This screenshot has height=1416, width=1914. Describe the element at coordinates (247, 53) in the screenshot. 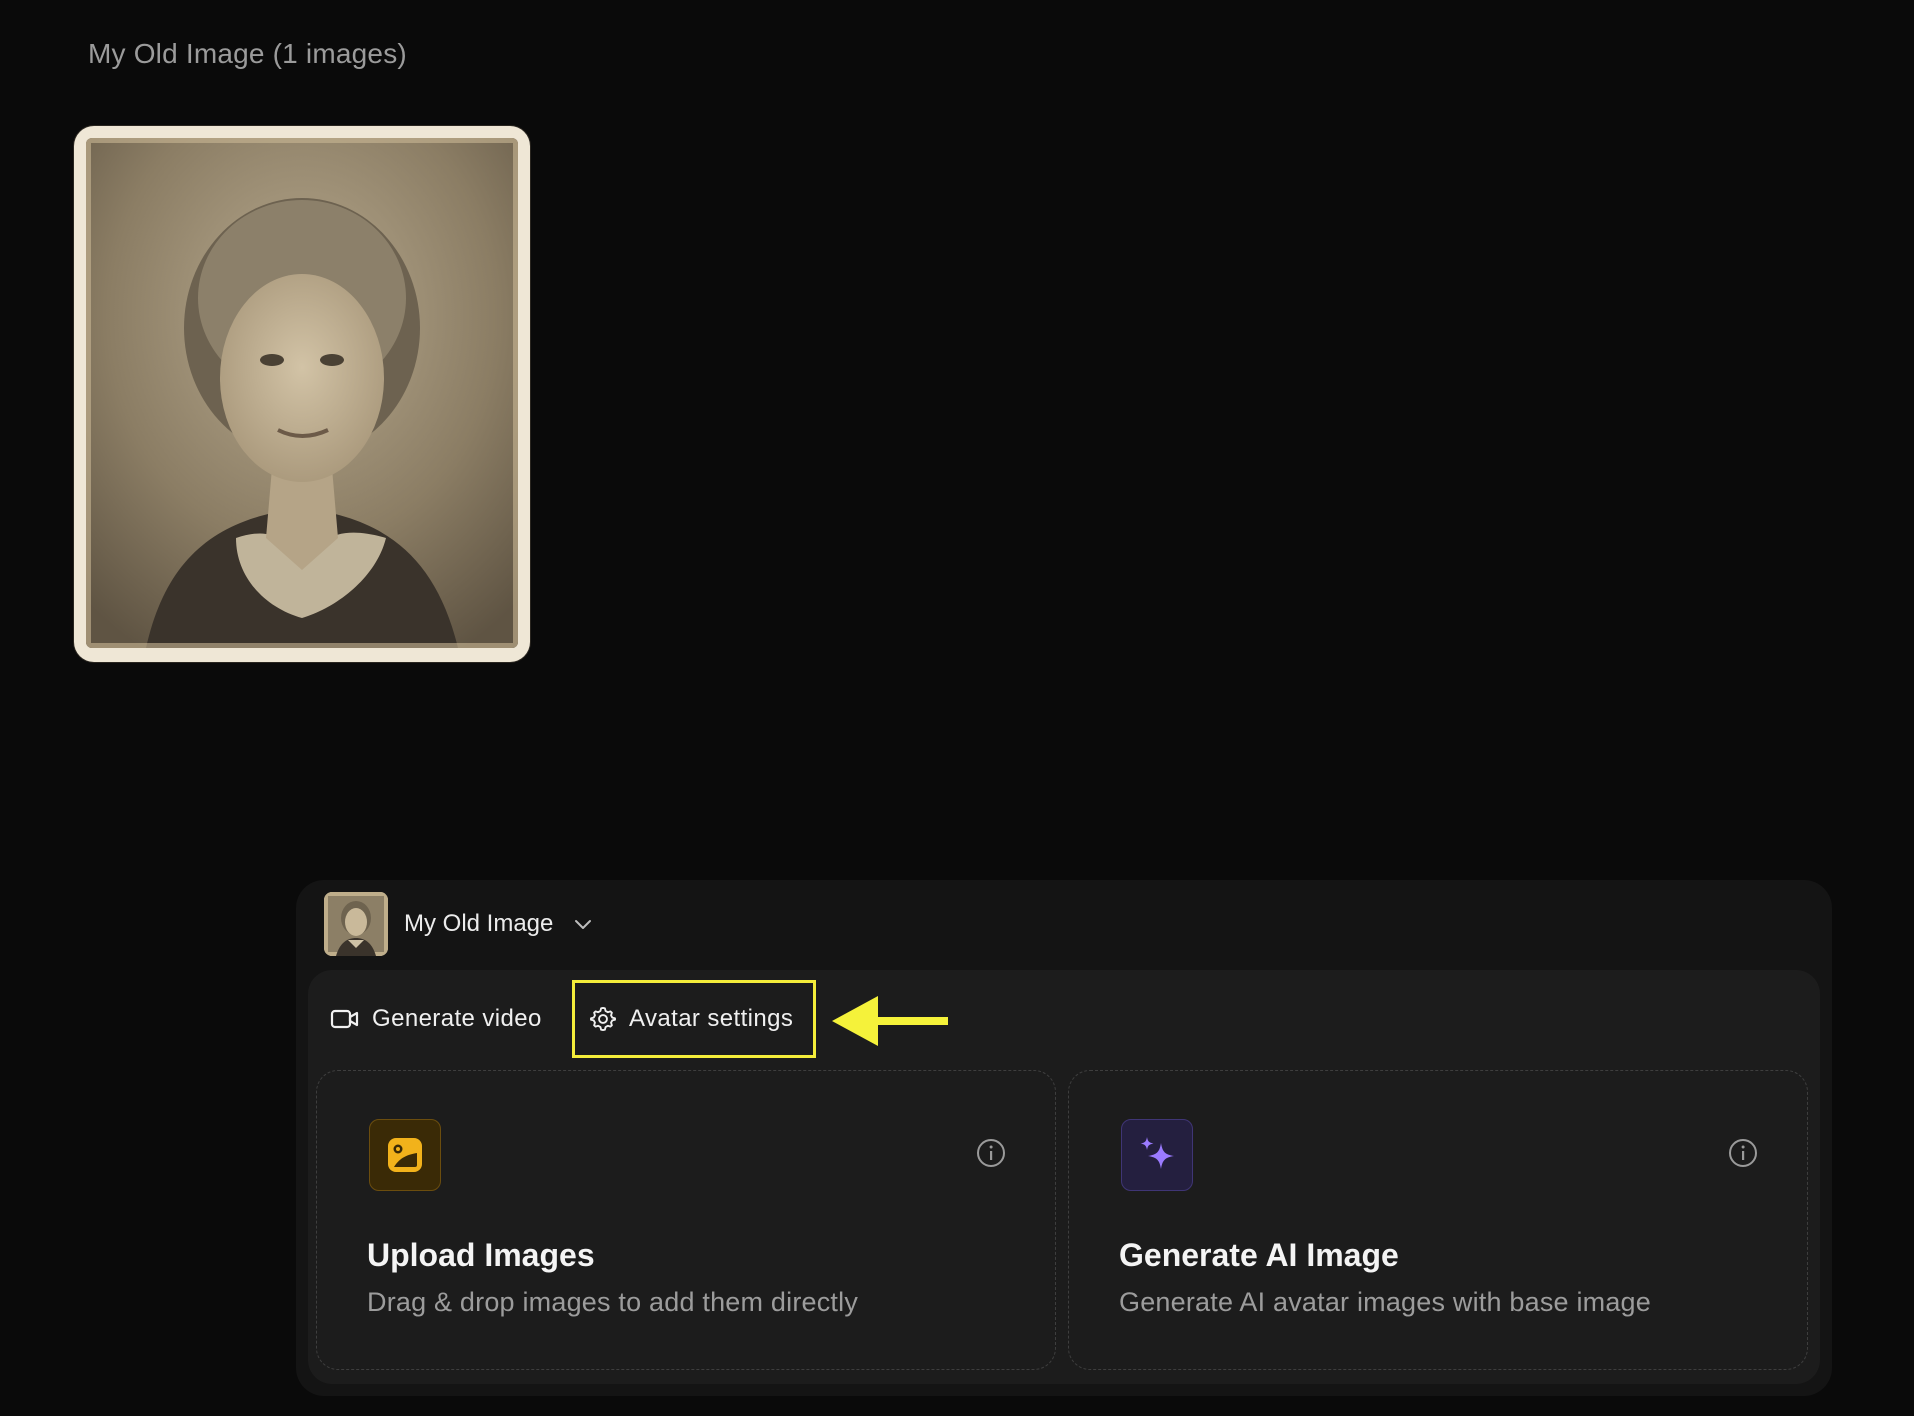

I see `gallery-title: My Old Image (1 images)` at that location.